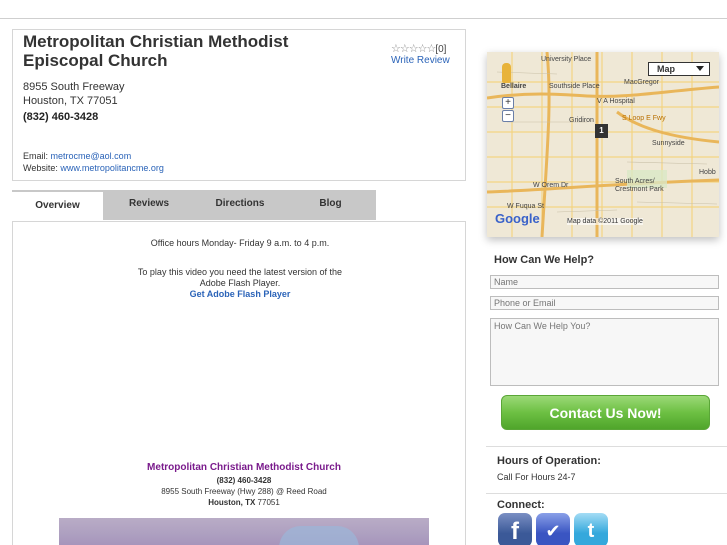 This screenshot has height=545, width=727. Describe the element at coordinates (521, 505) in the screenshot. I see `connect-title: Connect:` at that location.